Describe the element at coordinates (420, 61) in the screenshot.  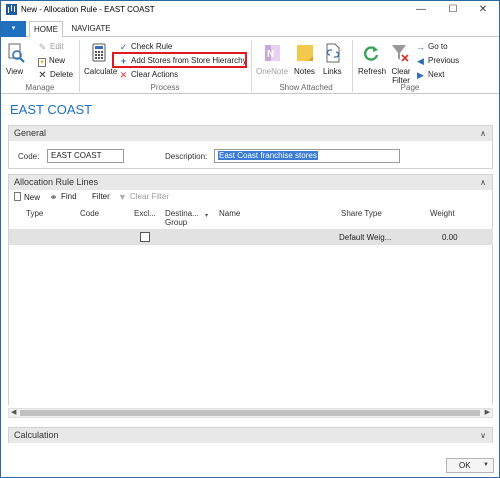
I see `triangle-left-icon: ◀` at that location.